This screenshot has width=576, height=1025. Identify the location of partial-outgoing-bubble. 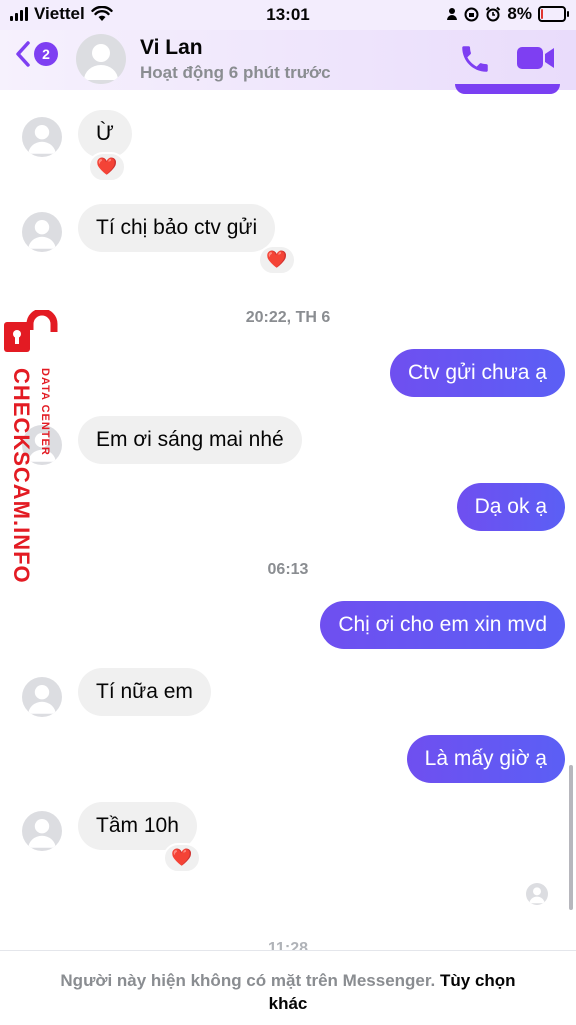
(507, 89).